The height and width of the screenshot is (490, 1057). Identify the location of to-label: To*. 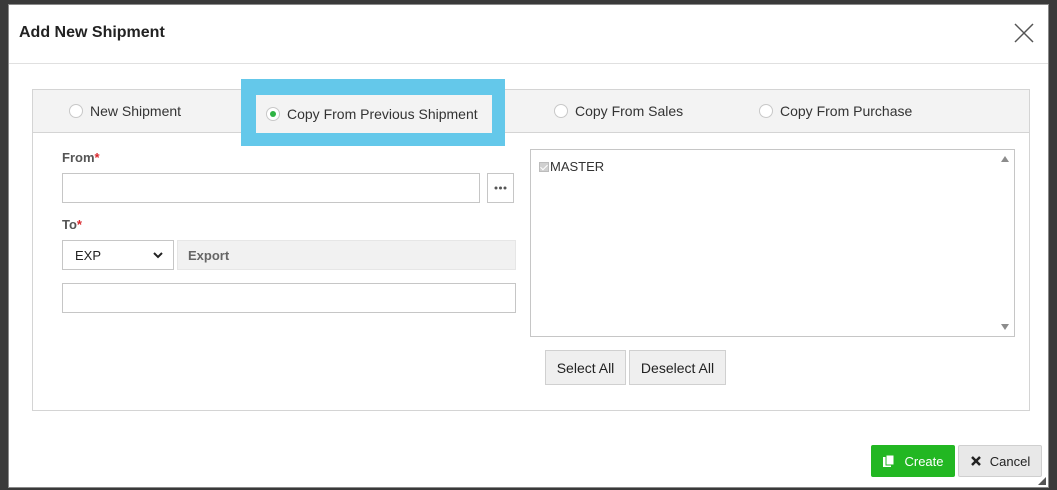
(72, 224).